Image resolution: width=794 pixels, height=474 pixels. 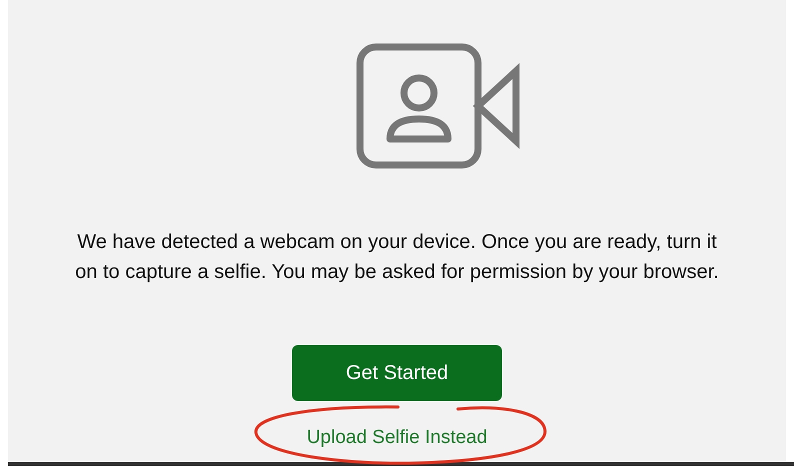 I want to click on upload-selfie-link: Upload Selfie Instead, so click(x=397, y=438).